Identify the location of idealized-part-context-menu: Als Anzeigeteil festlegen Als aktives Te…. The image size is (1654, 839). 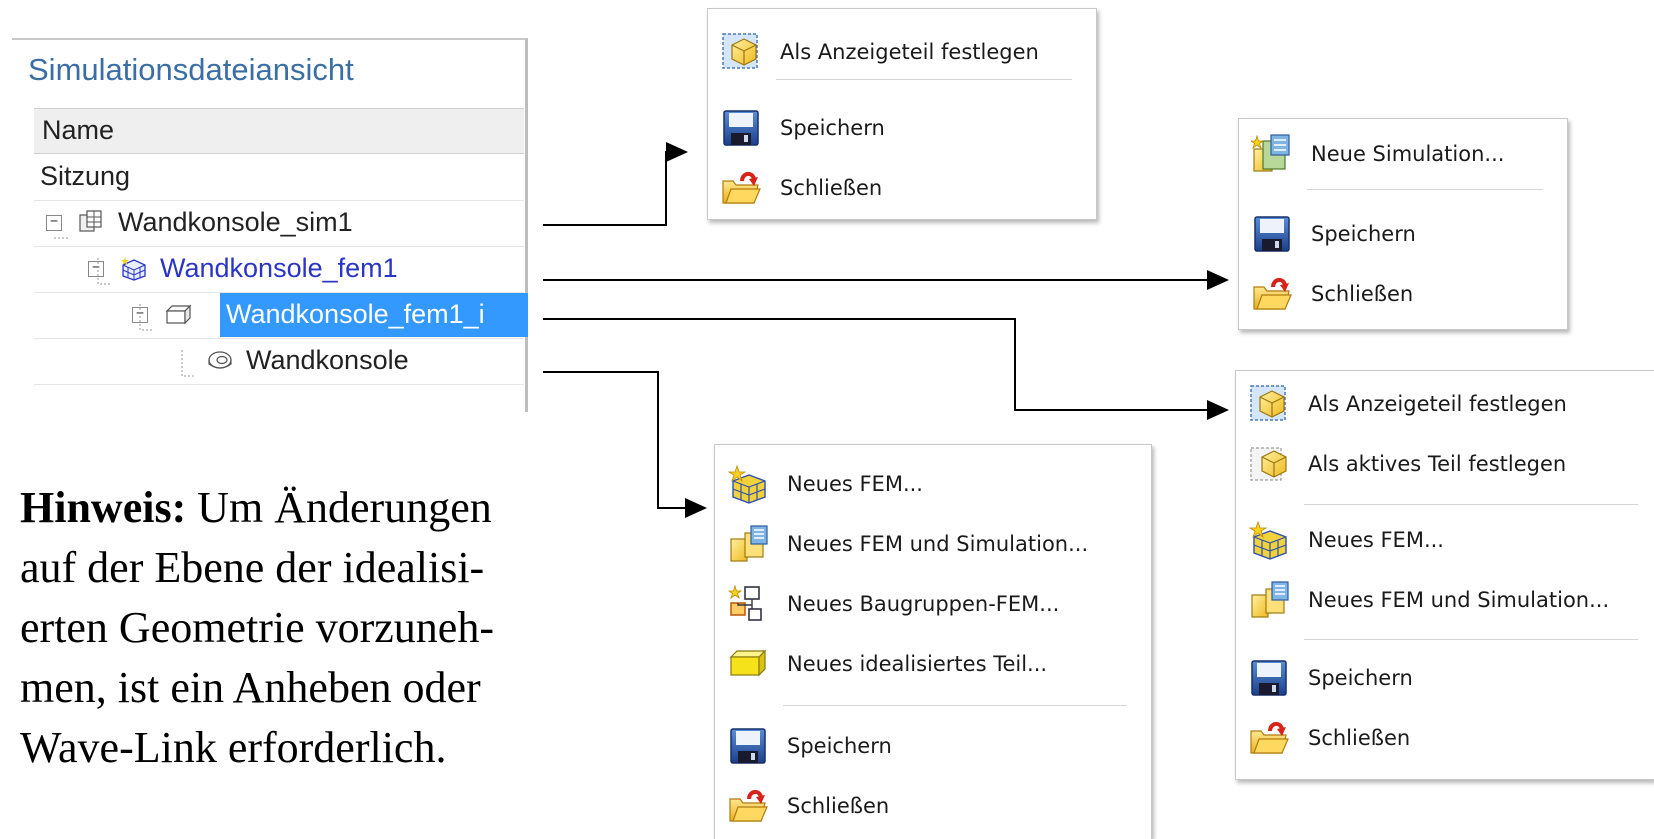
(1444, 575).